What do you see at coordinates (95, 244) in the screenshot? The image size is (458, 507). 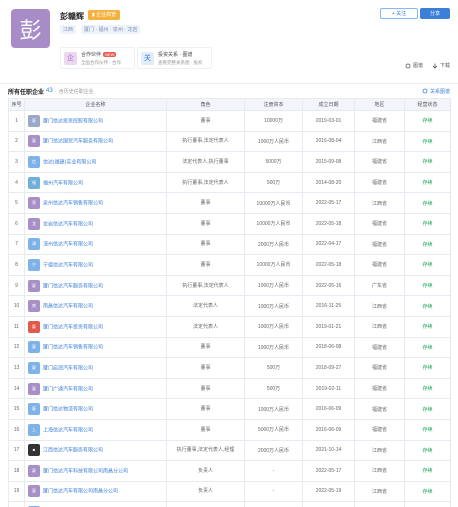 I see `company-cell: 漳漳州信达汽车有限公司` at bounding box center [95, 244].